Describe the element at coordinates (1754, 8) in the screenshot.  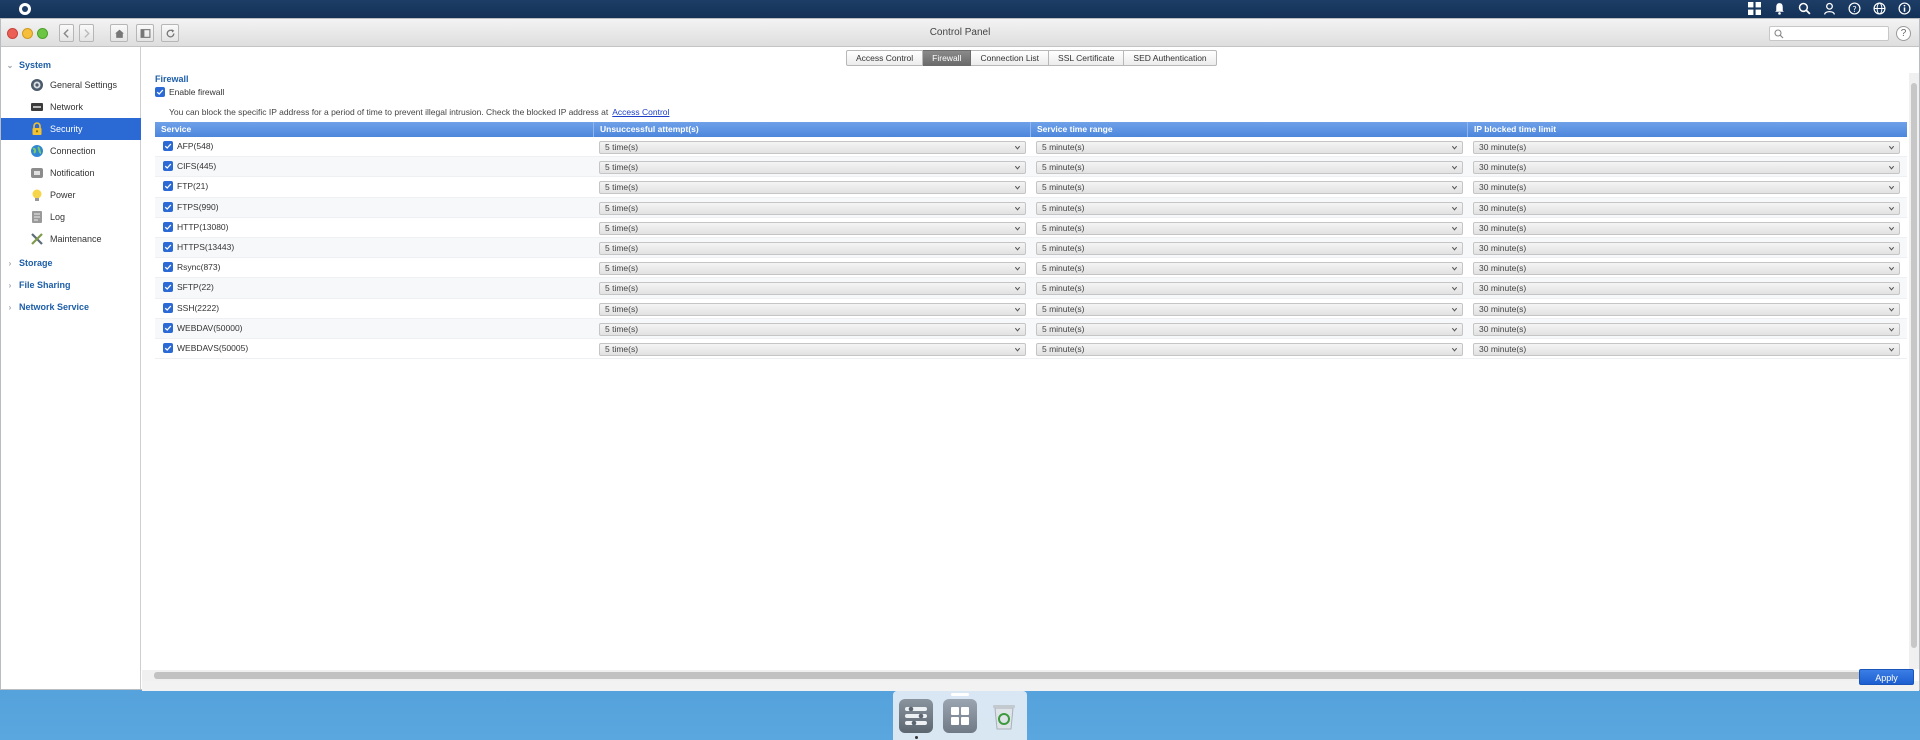
I see `apps-grid-icon` at that location.